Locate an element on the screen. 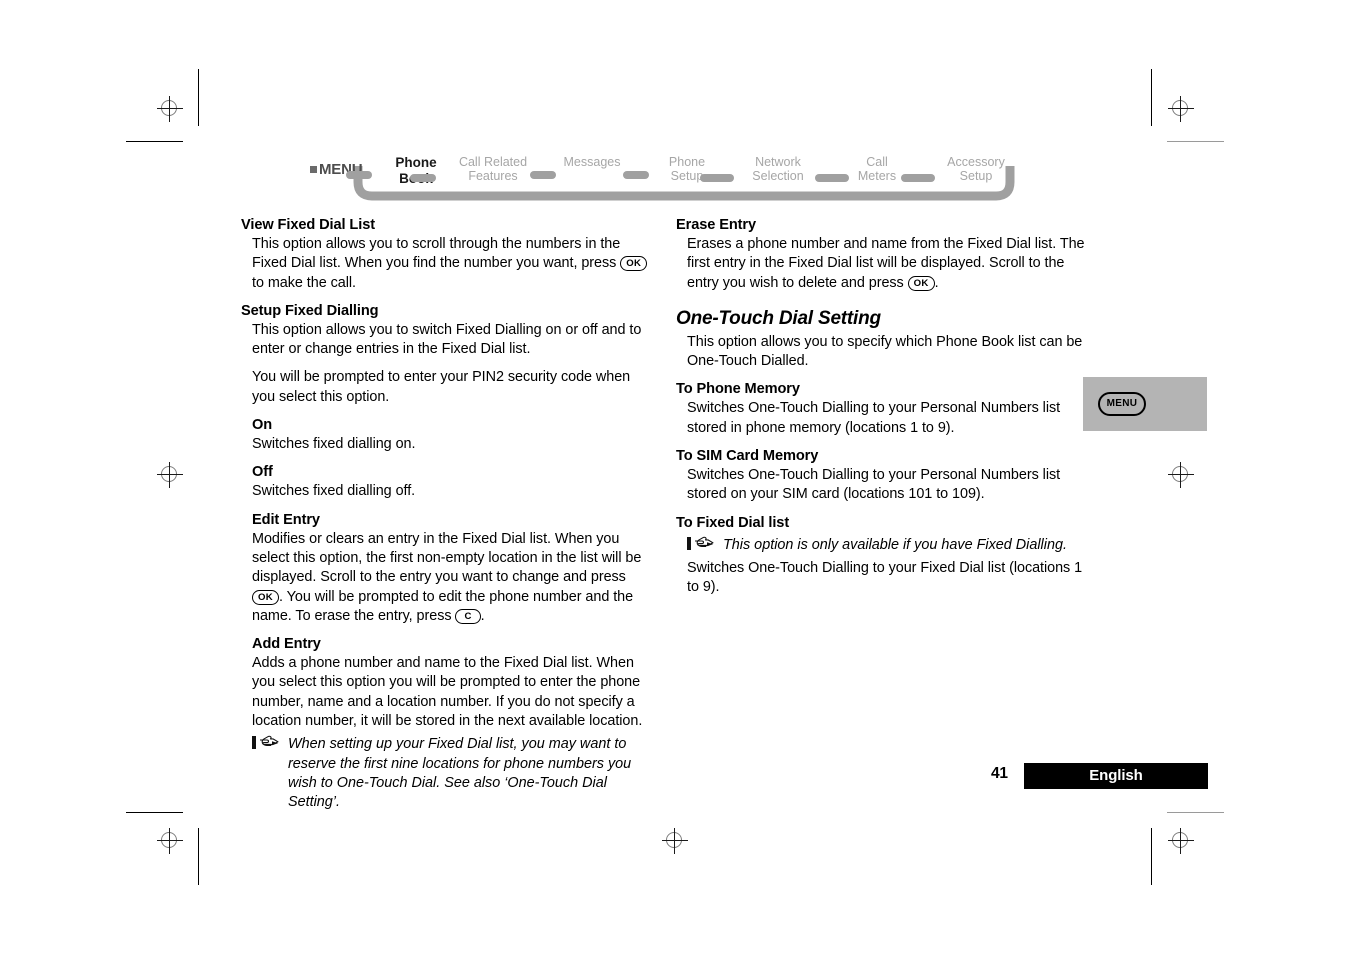  menu-square-icon is located at coordinates (313, 169).